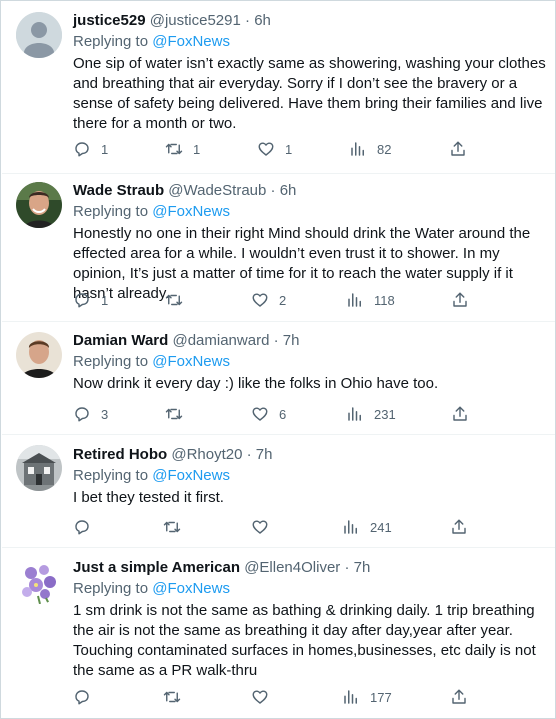  Describe the element at coordinates (367, 697) in the screenshot. I see `views-button: 177` at that location.